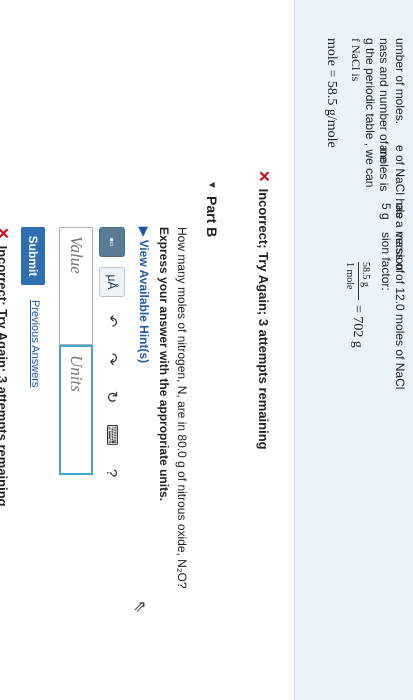  What do you see at coordinates (386, 261) in the screenshot?
I see `hint-text: sion factor:` at bounding box center [386, 261].